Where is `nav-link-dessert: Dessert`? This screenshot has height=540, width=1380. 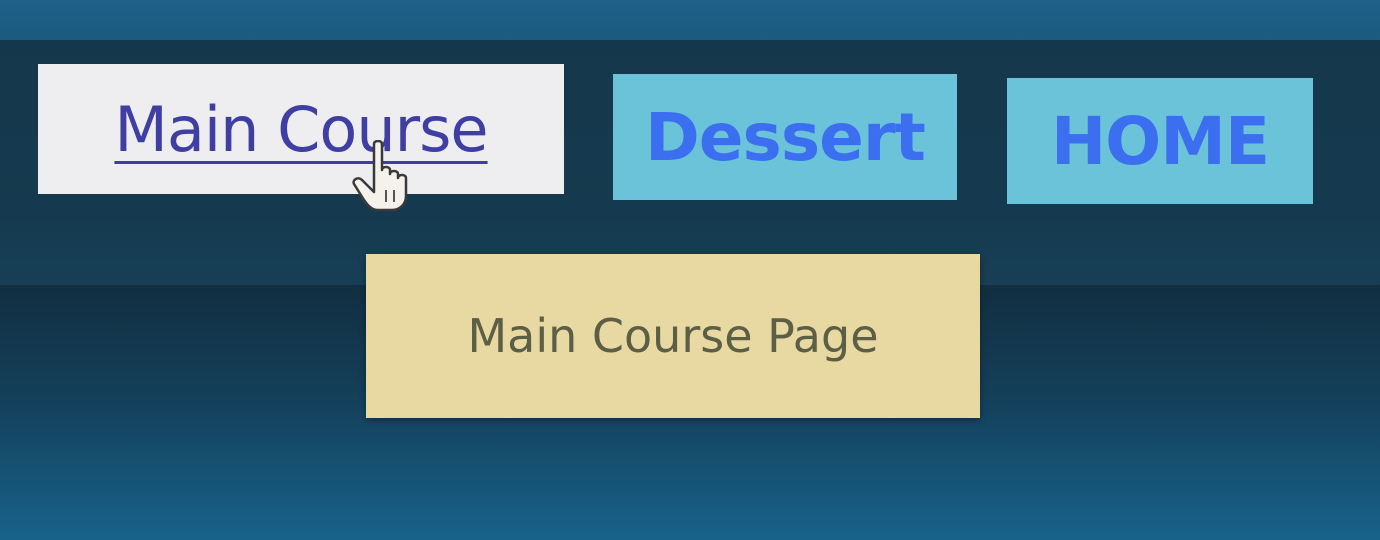 nav-link-dessert: Dessert is located at coordinates (785, 137).